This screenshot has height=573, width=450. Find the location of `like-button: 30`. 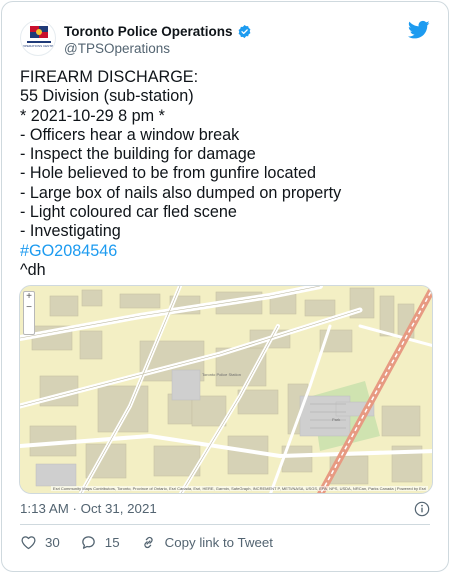

like-button: 30 is located at coordinates (40, 542).